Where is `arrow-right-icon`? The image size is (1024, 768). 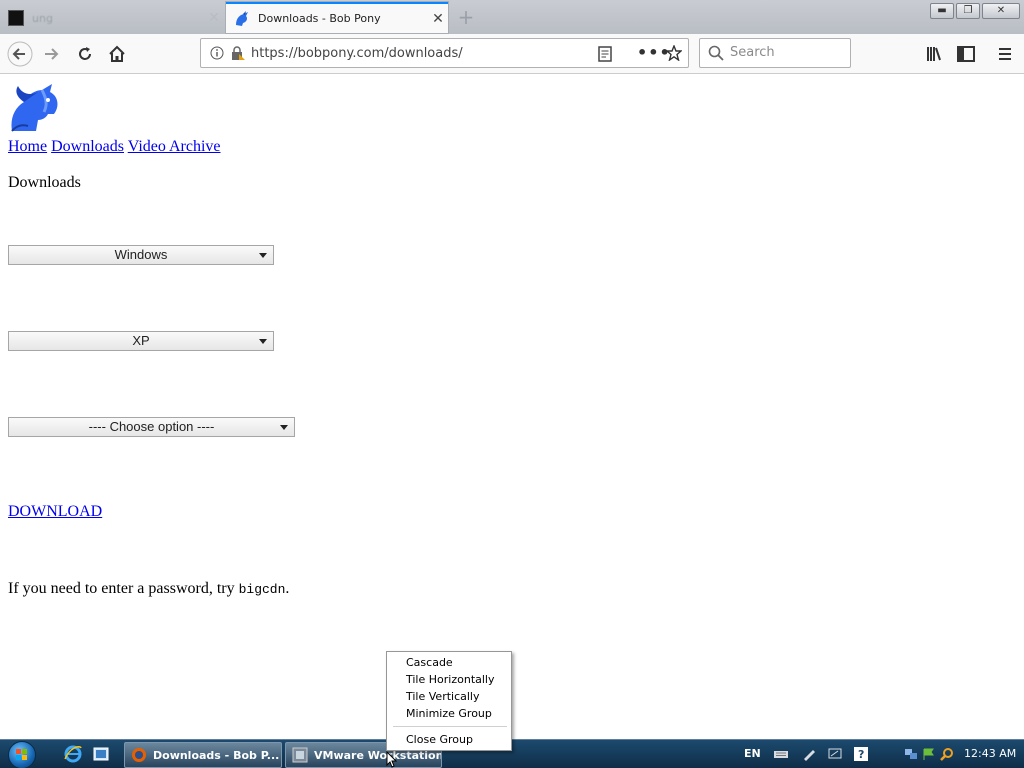 arrow-right-icon is located at coordinates (52, 54).